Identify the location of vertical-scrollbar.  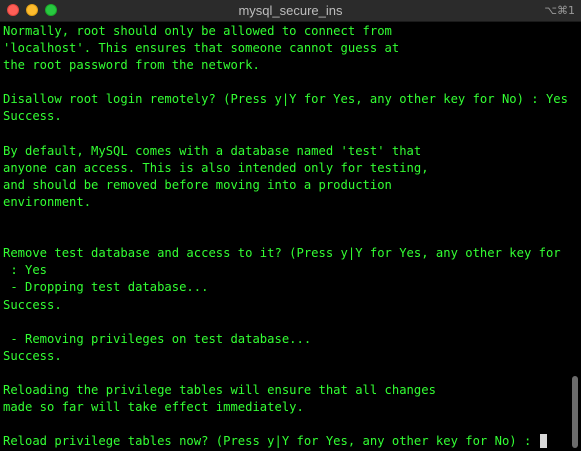
(575, 412).